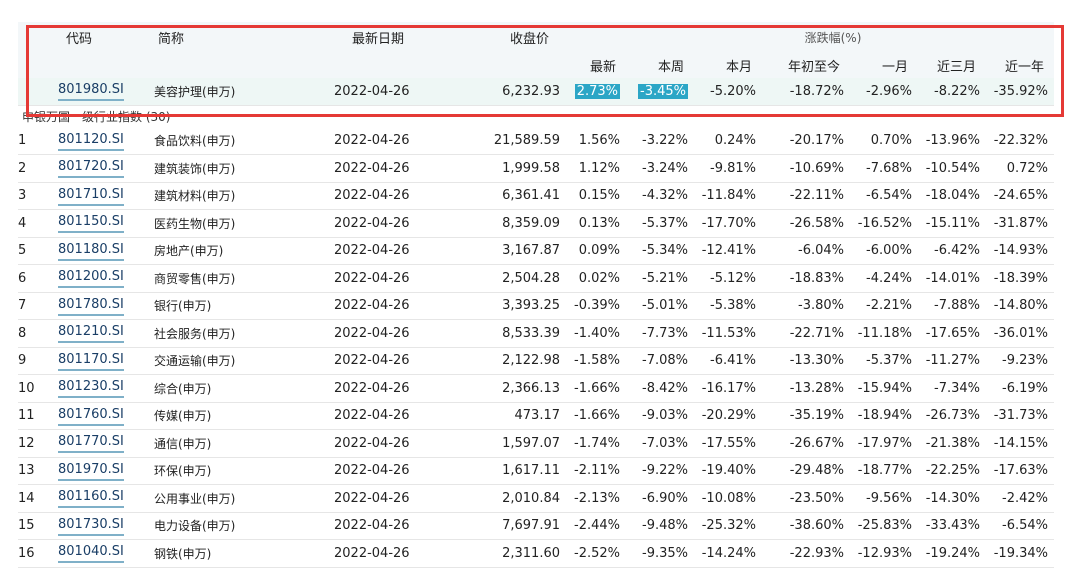 This screenshot has width=1080, height=568. What do you see at coordinates (531, 91) in the screenshot?
I see `close-cell: 6,232.93` at bounding box center [531, 91].